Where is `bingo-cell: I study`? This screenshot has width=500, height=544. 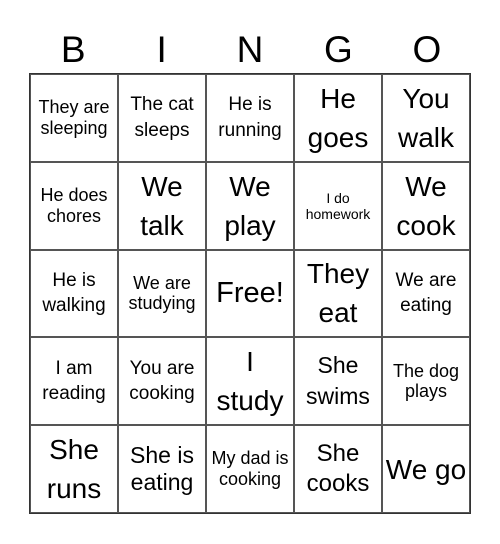 bingo-cell: I study is located at coordinates (250, 381).